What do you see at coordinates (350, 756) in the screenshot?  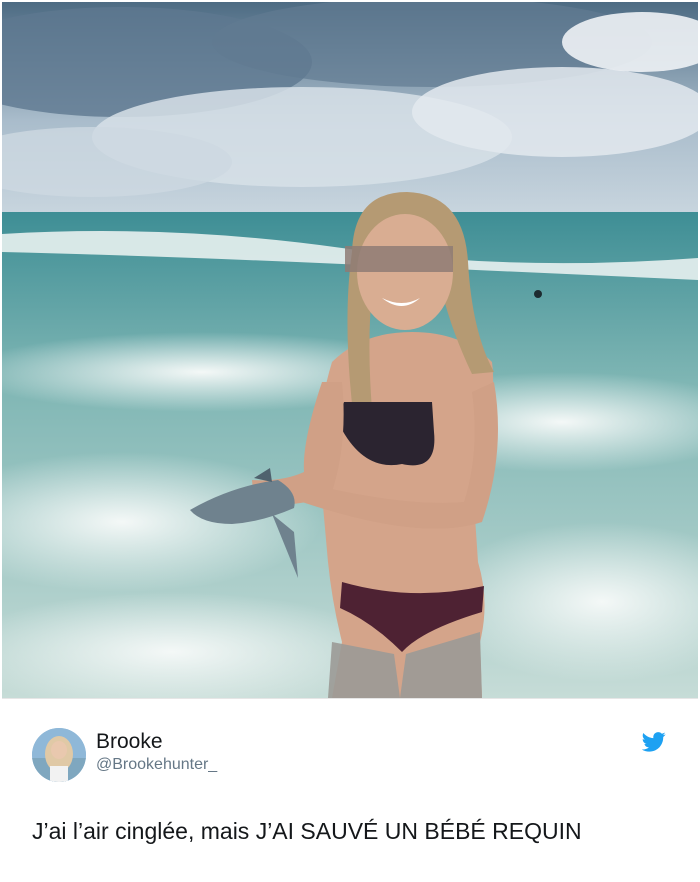 I see `tweet-author: Brooke @Brookehunter_` at bounding box center [350, 756].